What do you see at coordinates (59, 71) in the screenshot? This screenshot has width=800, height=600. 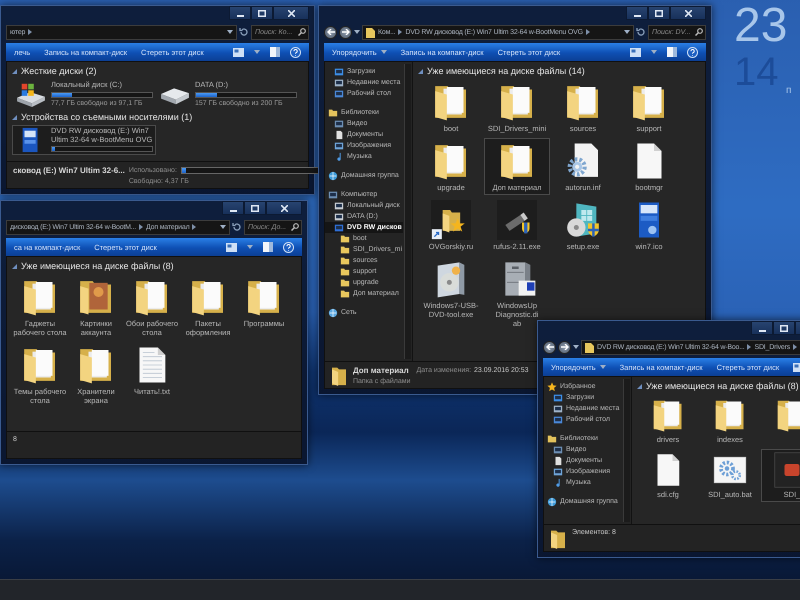 I see `group-title: Жесткие диски (2)` at bounding box center [59, 71].